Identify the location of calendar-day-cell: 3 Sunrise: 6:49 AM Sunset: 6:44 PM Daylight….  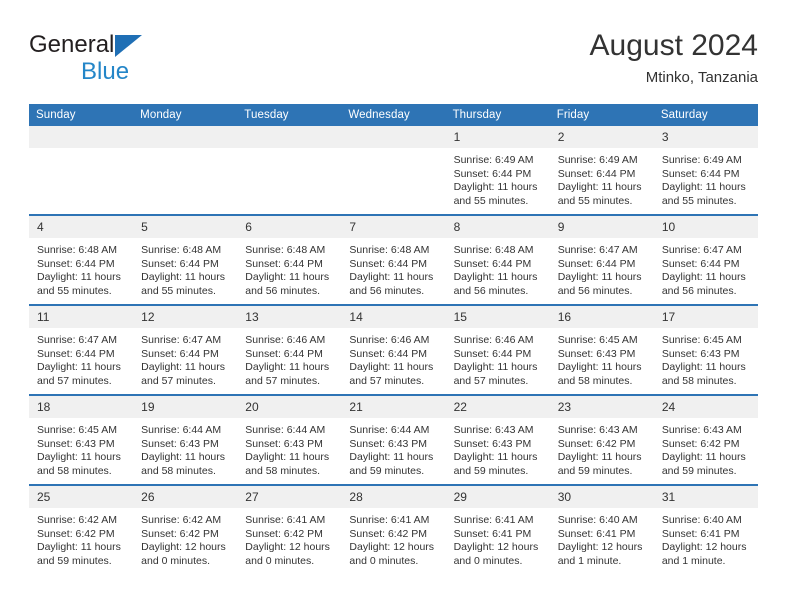
(705, 170).